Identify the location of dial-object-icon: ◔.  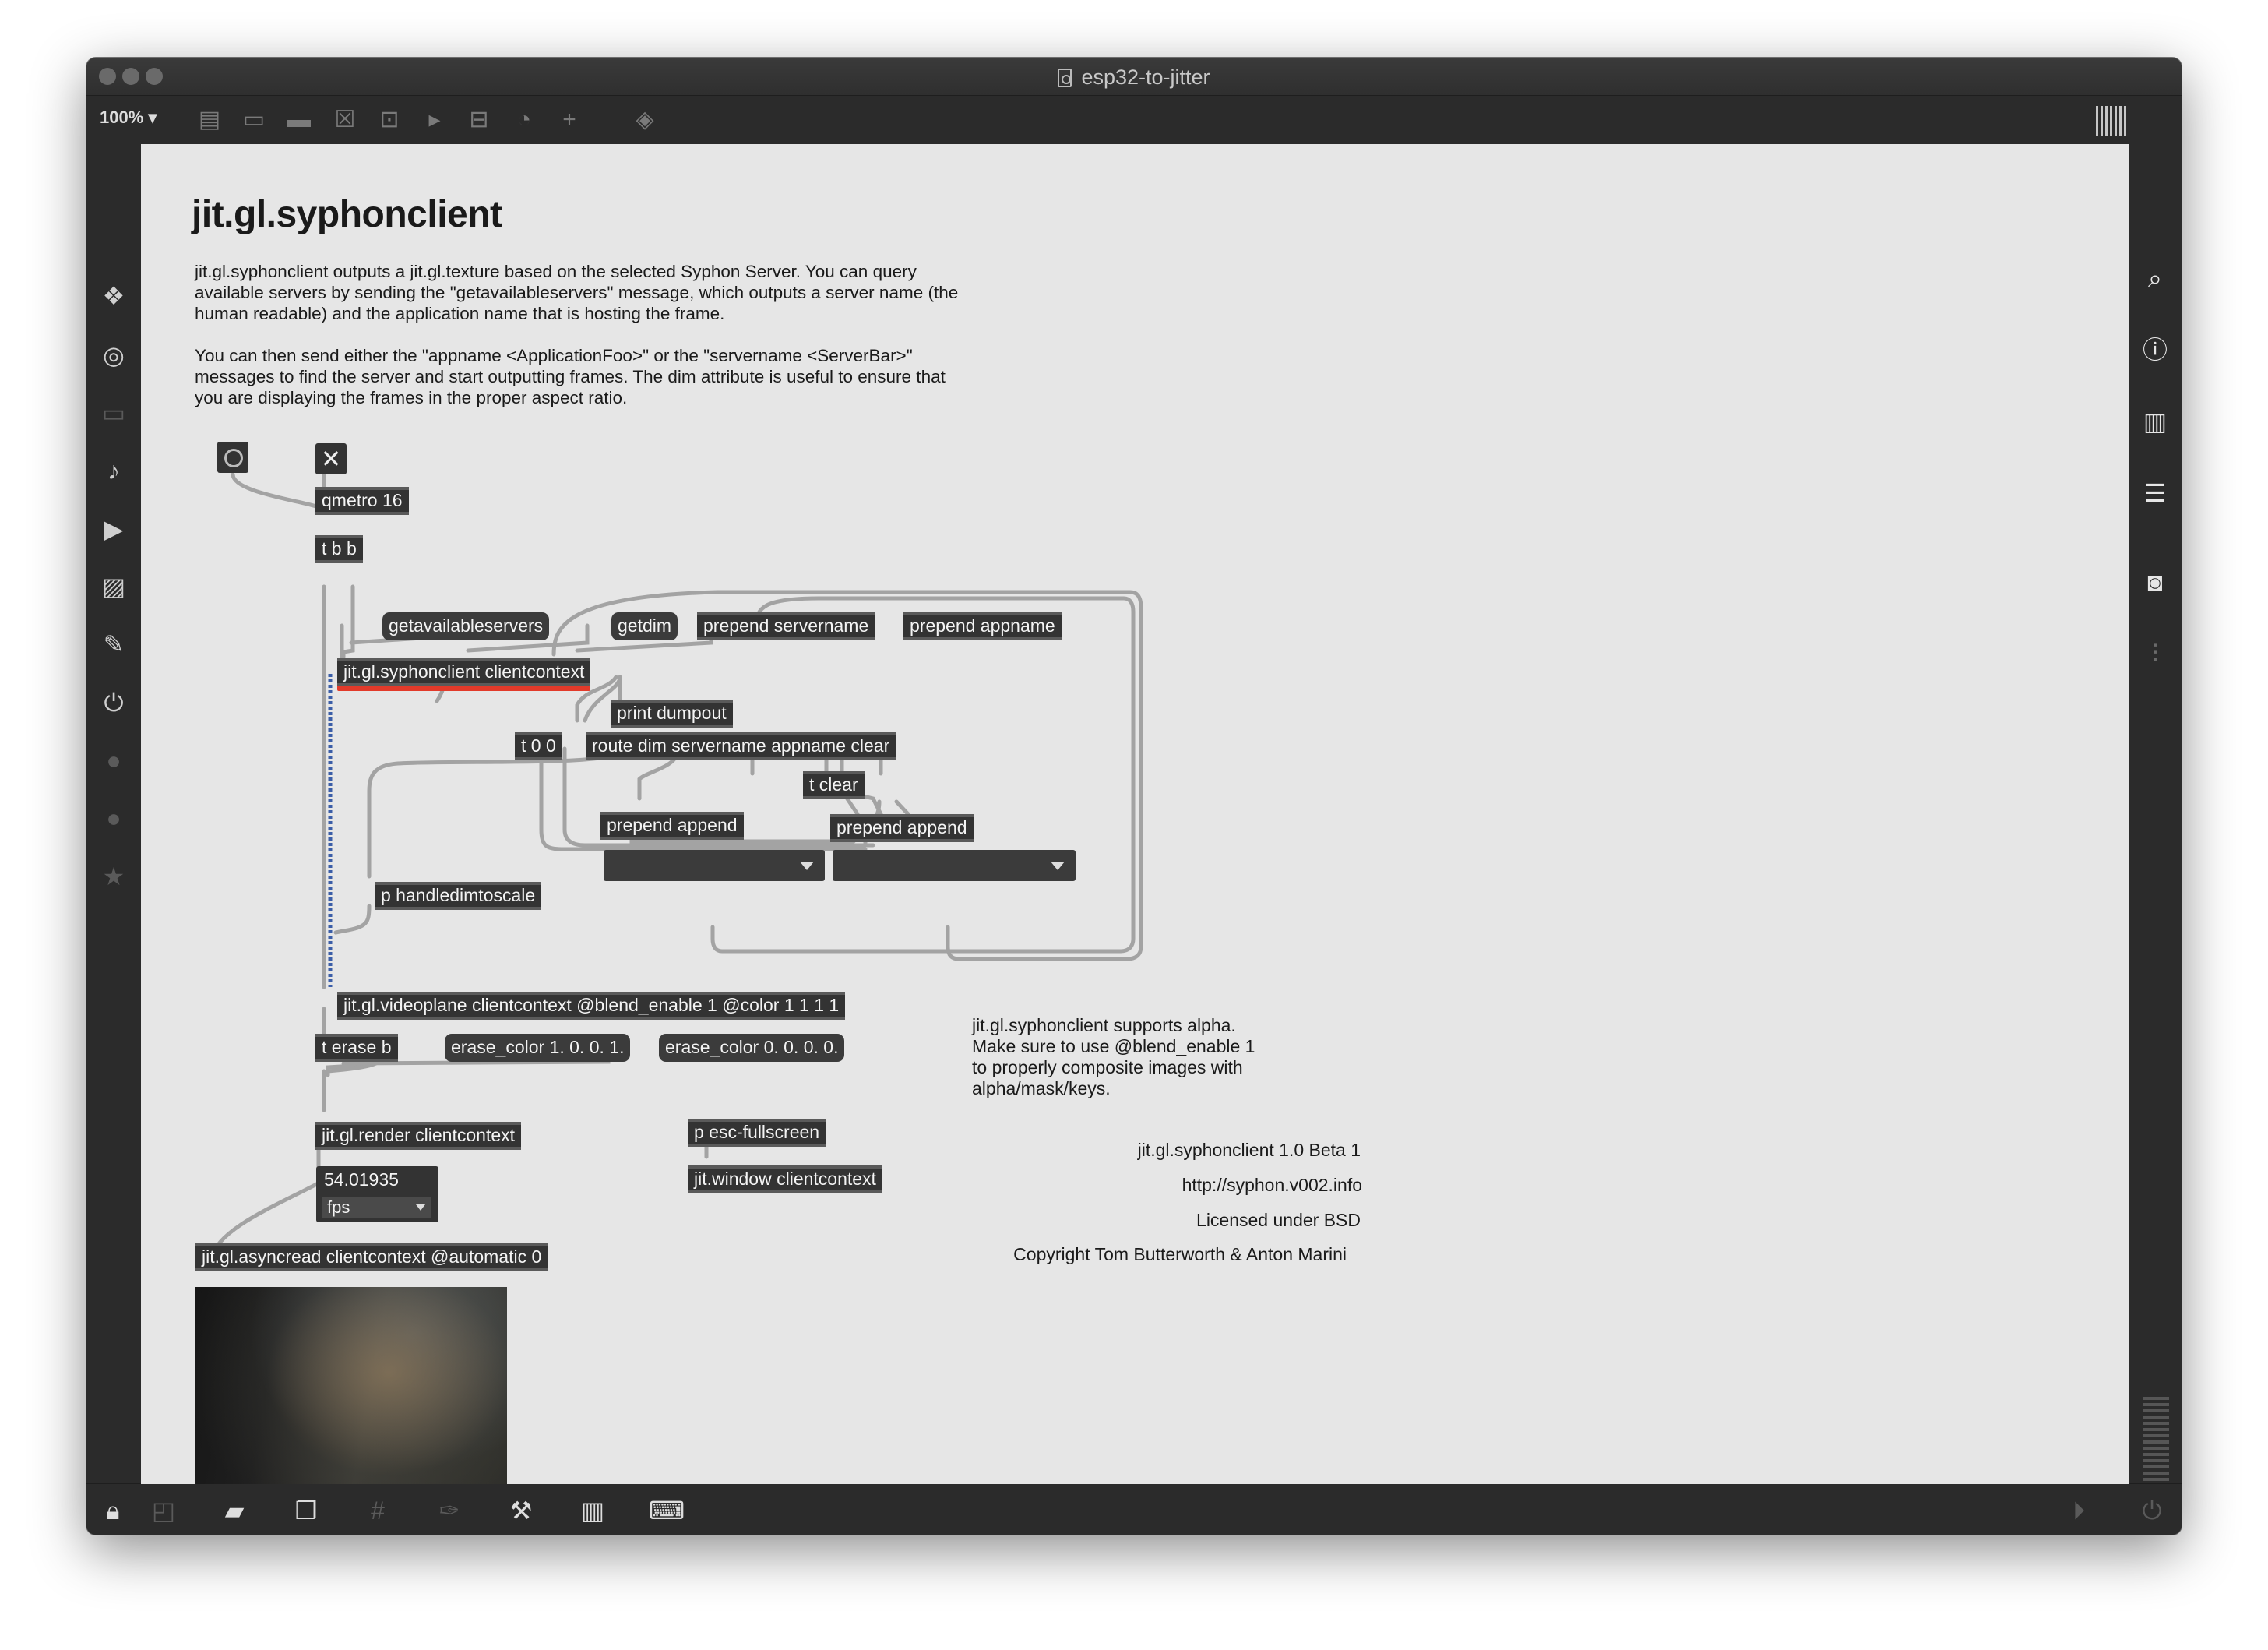
(524, 120).